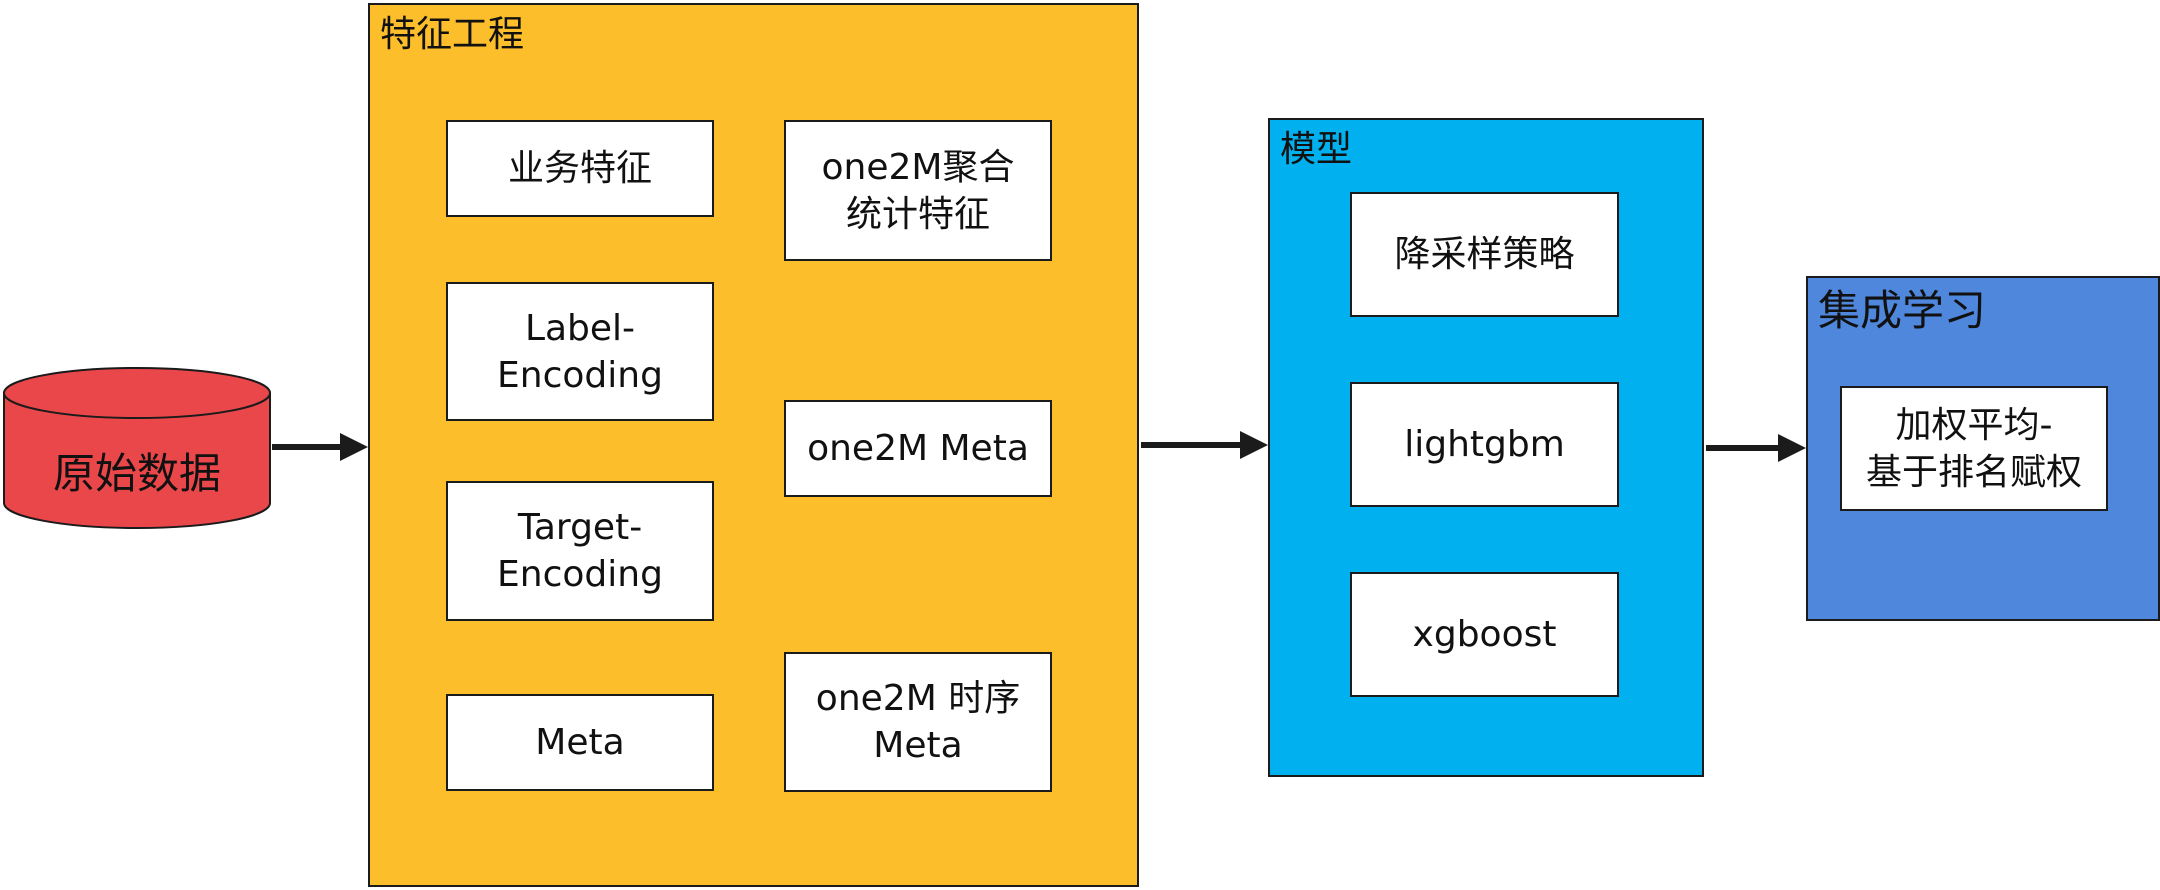  I want to click on flow-arrows, so click(1039, 446).